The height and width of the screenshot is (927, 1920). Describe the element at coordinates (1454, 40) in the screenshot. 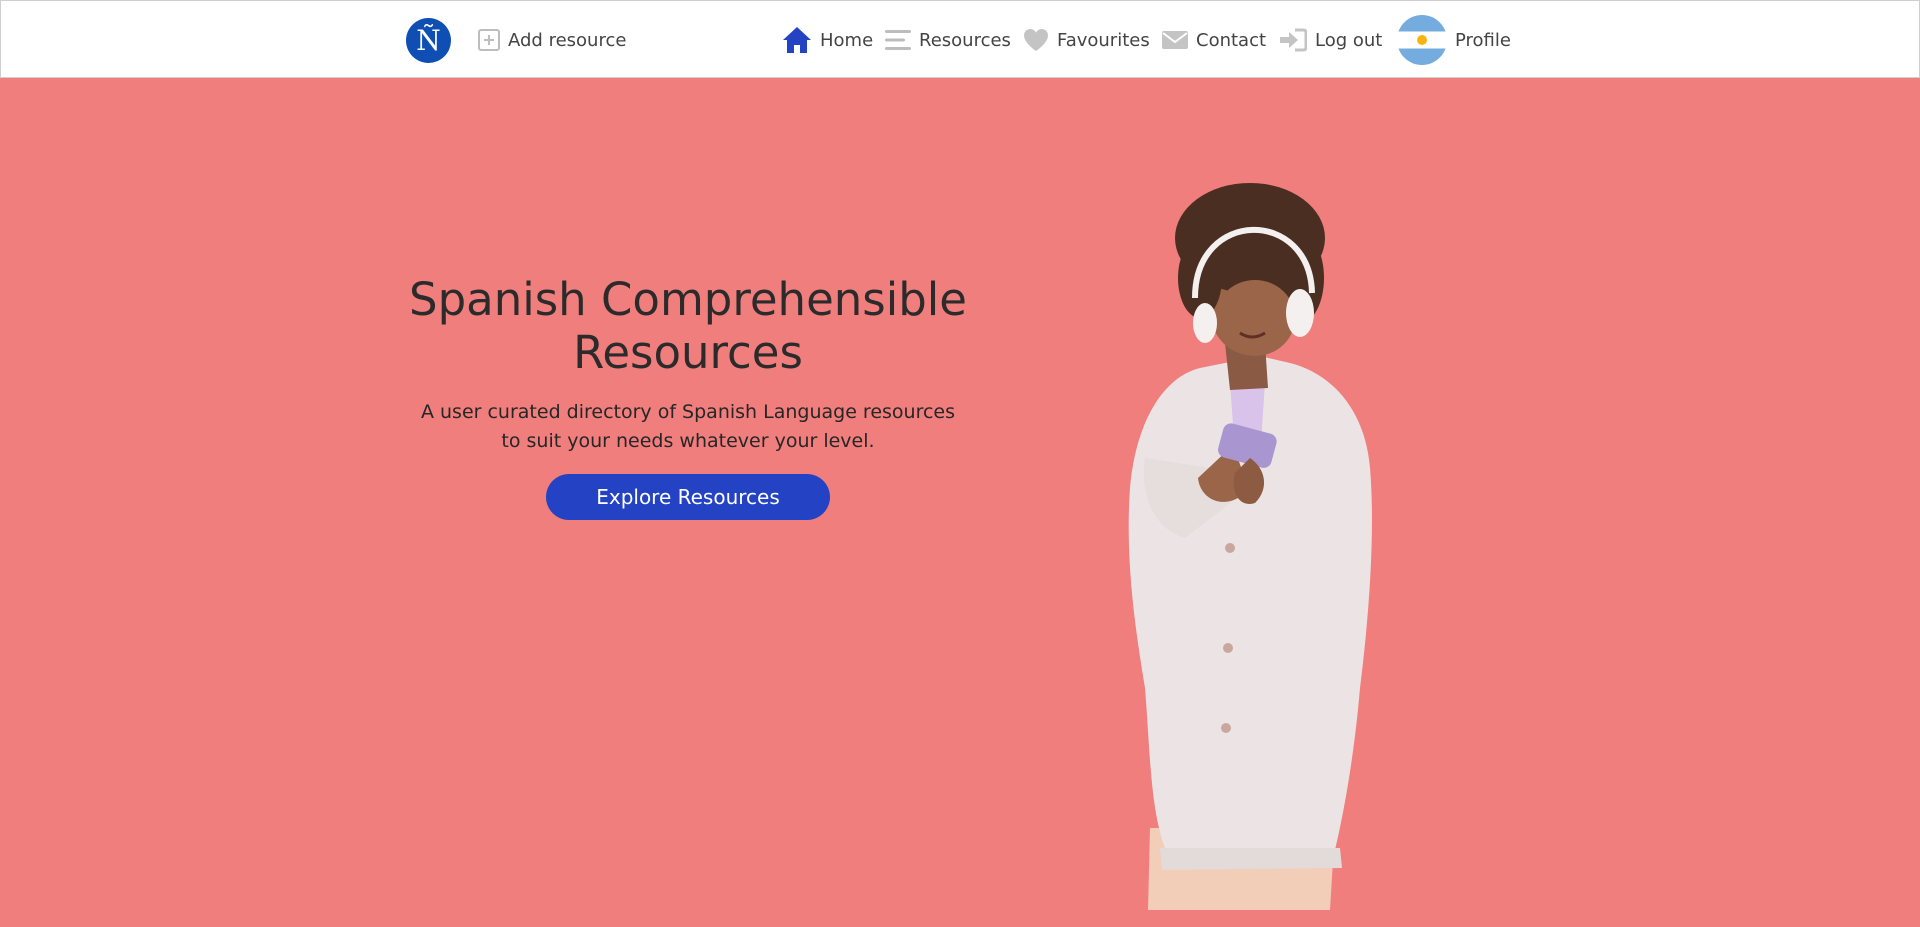

I see `nav-profile: Profile` at that location.